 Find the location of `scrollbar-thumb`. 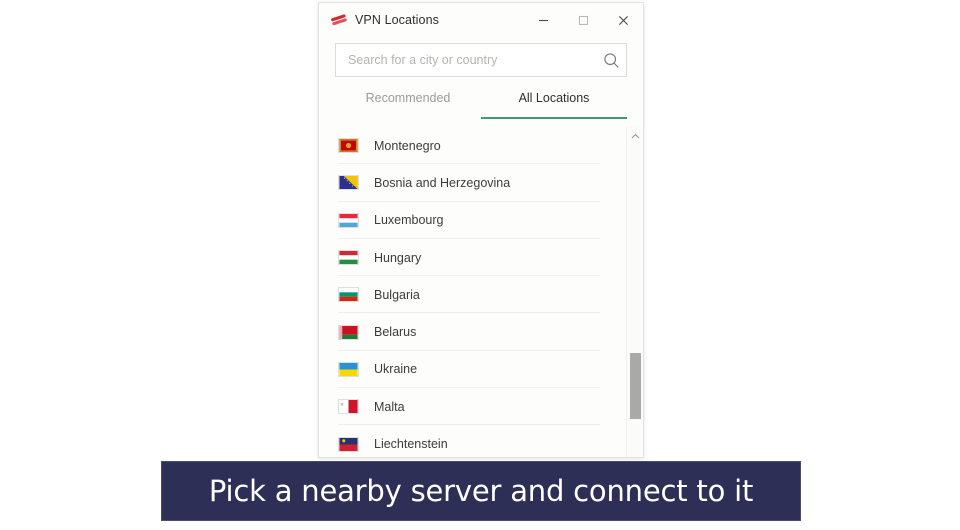

scrollbar-thumb is located at coordinates (635, 386).